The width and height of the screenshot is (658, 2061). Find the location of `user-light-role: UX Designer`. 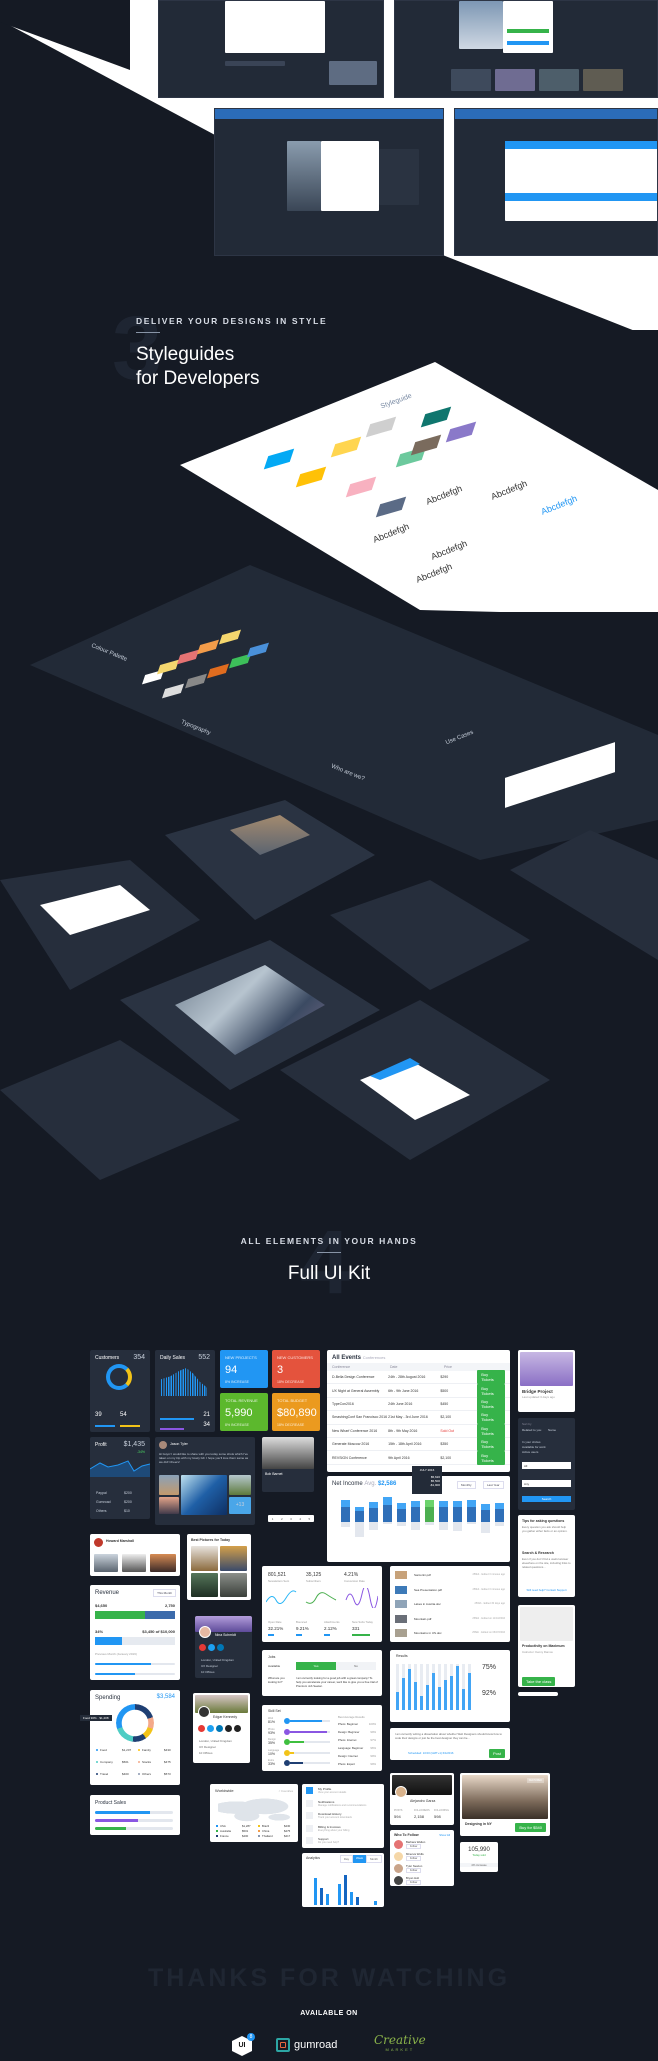

user-light-role: UX Designer is located at coordinates (208, 1747).